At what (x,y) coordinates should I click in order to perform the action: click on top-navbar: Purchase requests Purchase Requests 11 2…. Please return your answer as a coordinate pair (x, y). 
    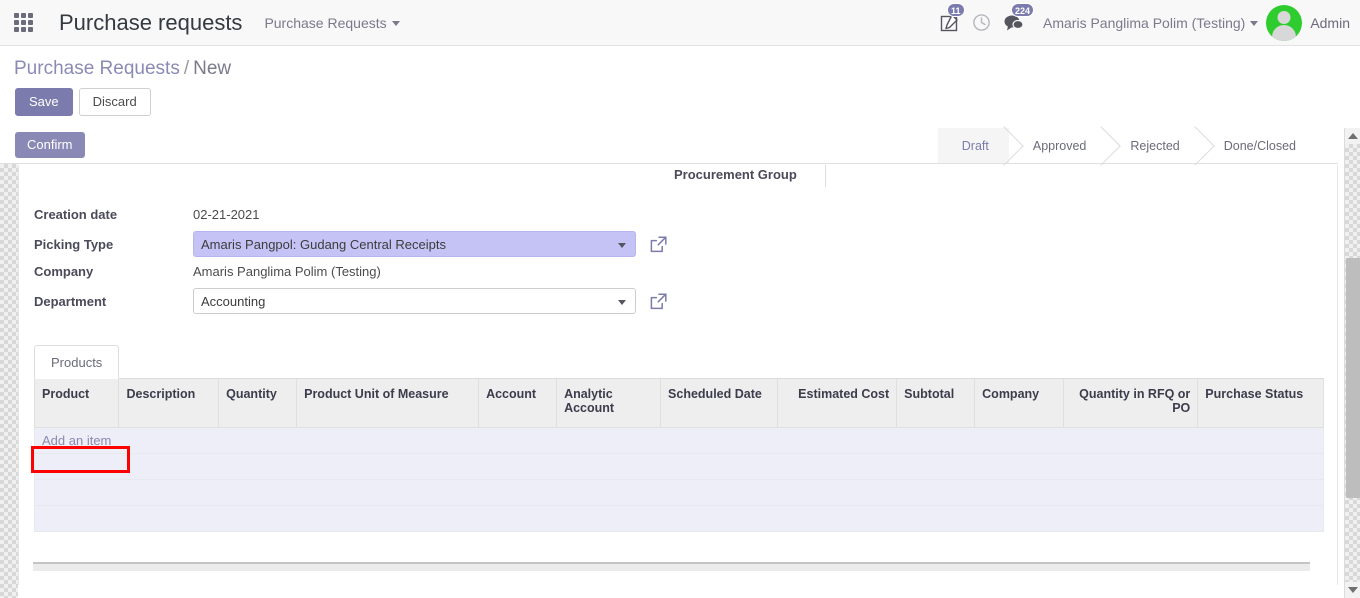
    Looking at the image, I should click on (680, 23).